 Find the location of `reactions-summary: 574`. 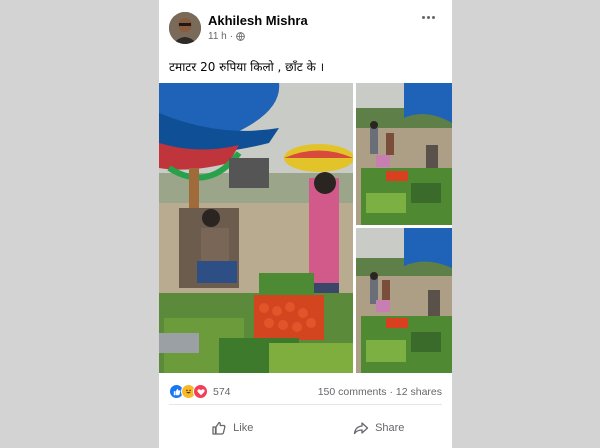

reactions-summary: 574 is located at coordinates (200, 391).